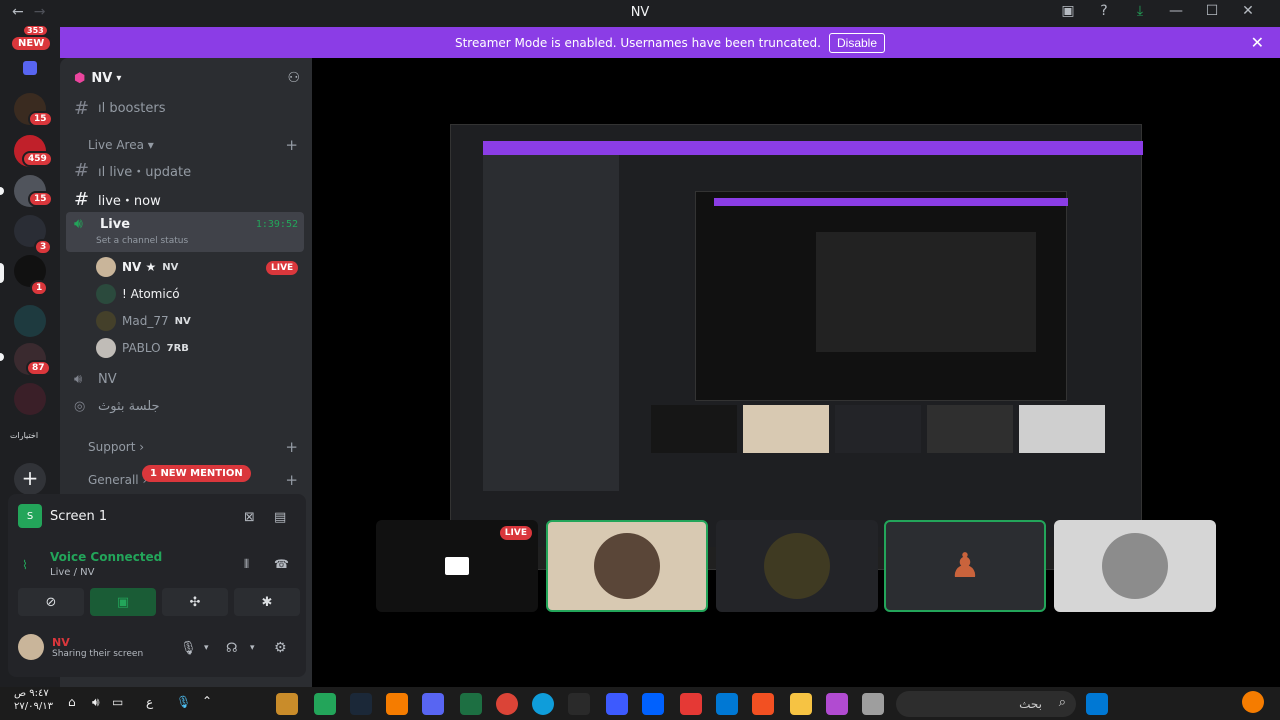 Image resolution: width=1280 pixels, height=720 pixels. I want to click on hash-icon: #, so click(82, 170).